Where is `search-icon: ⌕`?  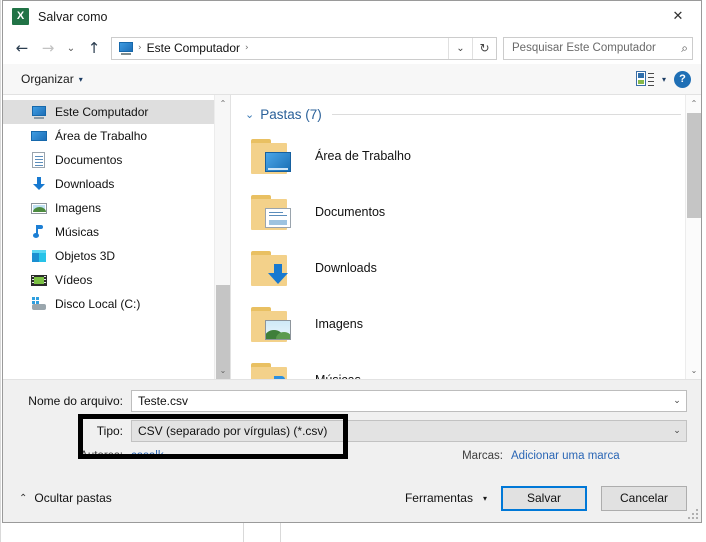
search-icon: ⌕ is located at coordinates (683, 48).